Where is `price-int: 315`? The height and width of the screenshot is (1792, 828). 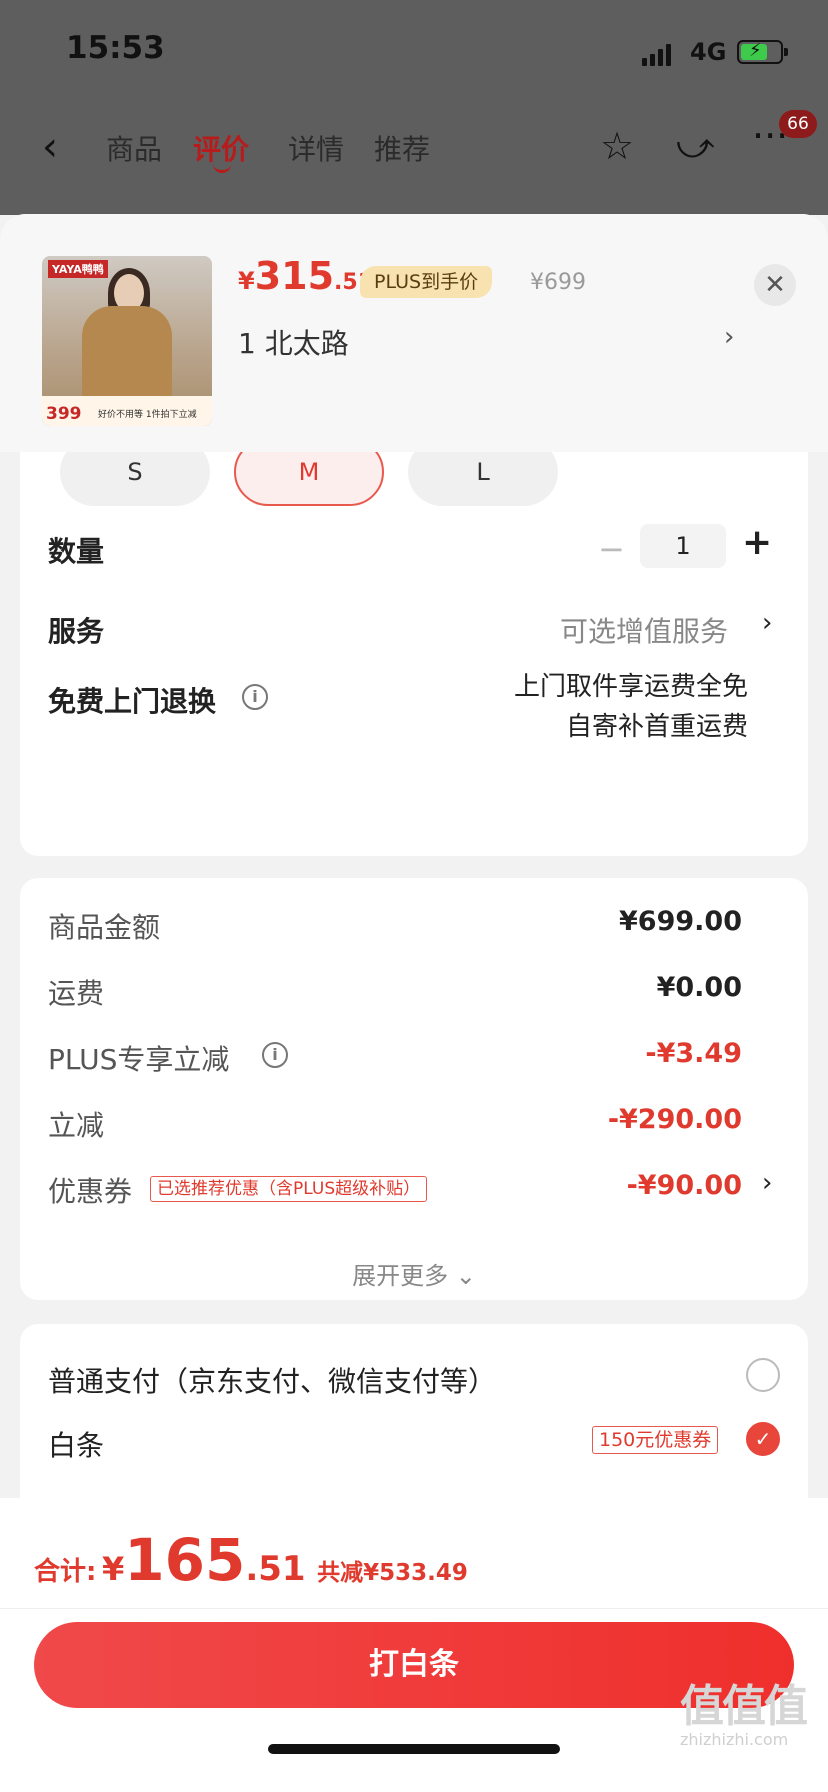 price-int: 315 is located at coordinates (294, 276).